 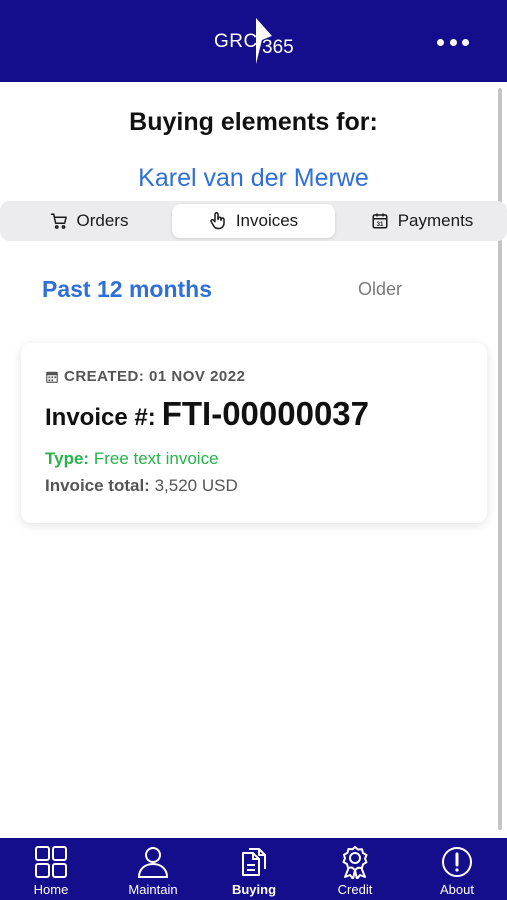 I want to click on invoice-created-date: CREATED: 01 NOV 2022, so click(x=155, y=376).